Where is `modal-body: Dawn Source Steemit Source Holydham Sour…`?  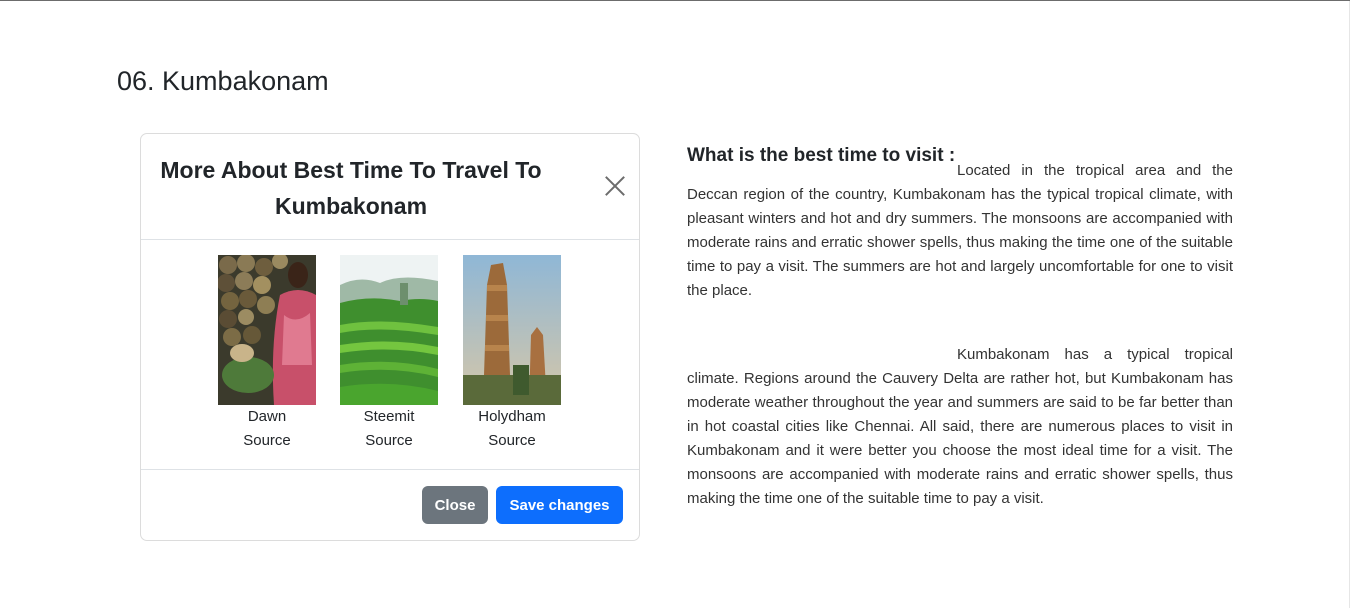 modal-body: Dawn Source Steemit Source Holydham Sour… is located at coordinates (390, 355).